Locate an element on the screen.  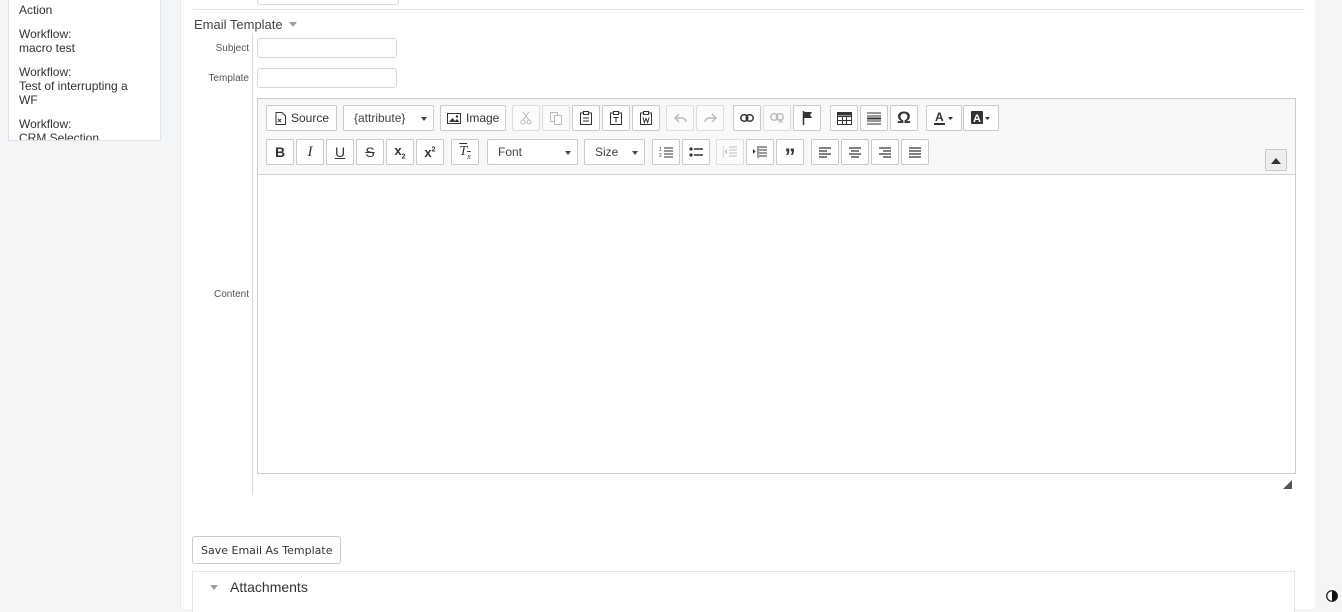
font-dropdown: Font is located at coordinates (532, 152).